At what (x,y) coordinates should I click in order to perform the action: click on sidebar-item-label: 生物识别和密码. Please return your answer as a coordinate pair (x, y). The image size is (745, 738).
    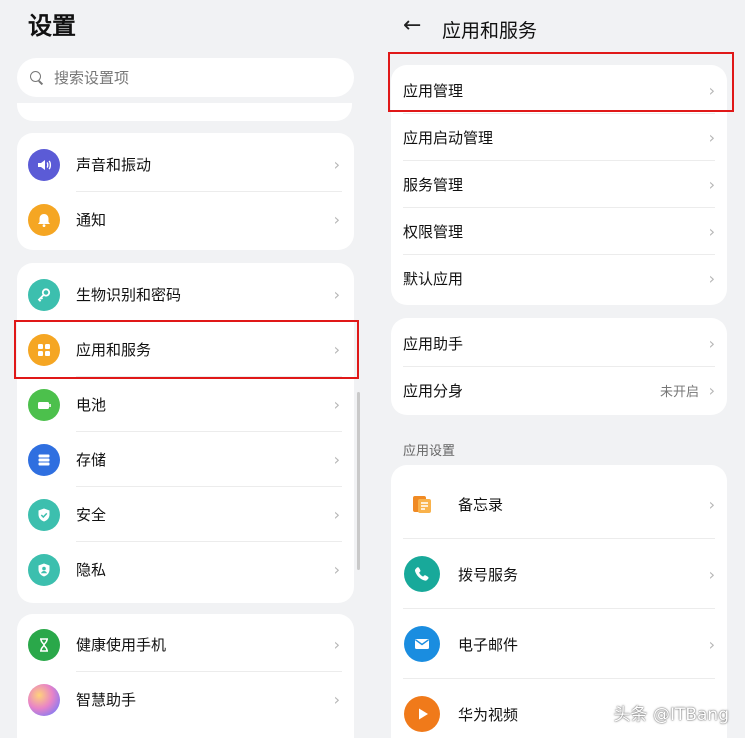
    Looking at the image, I should click on (129, 295).